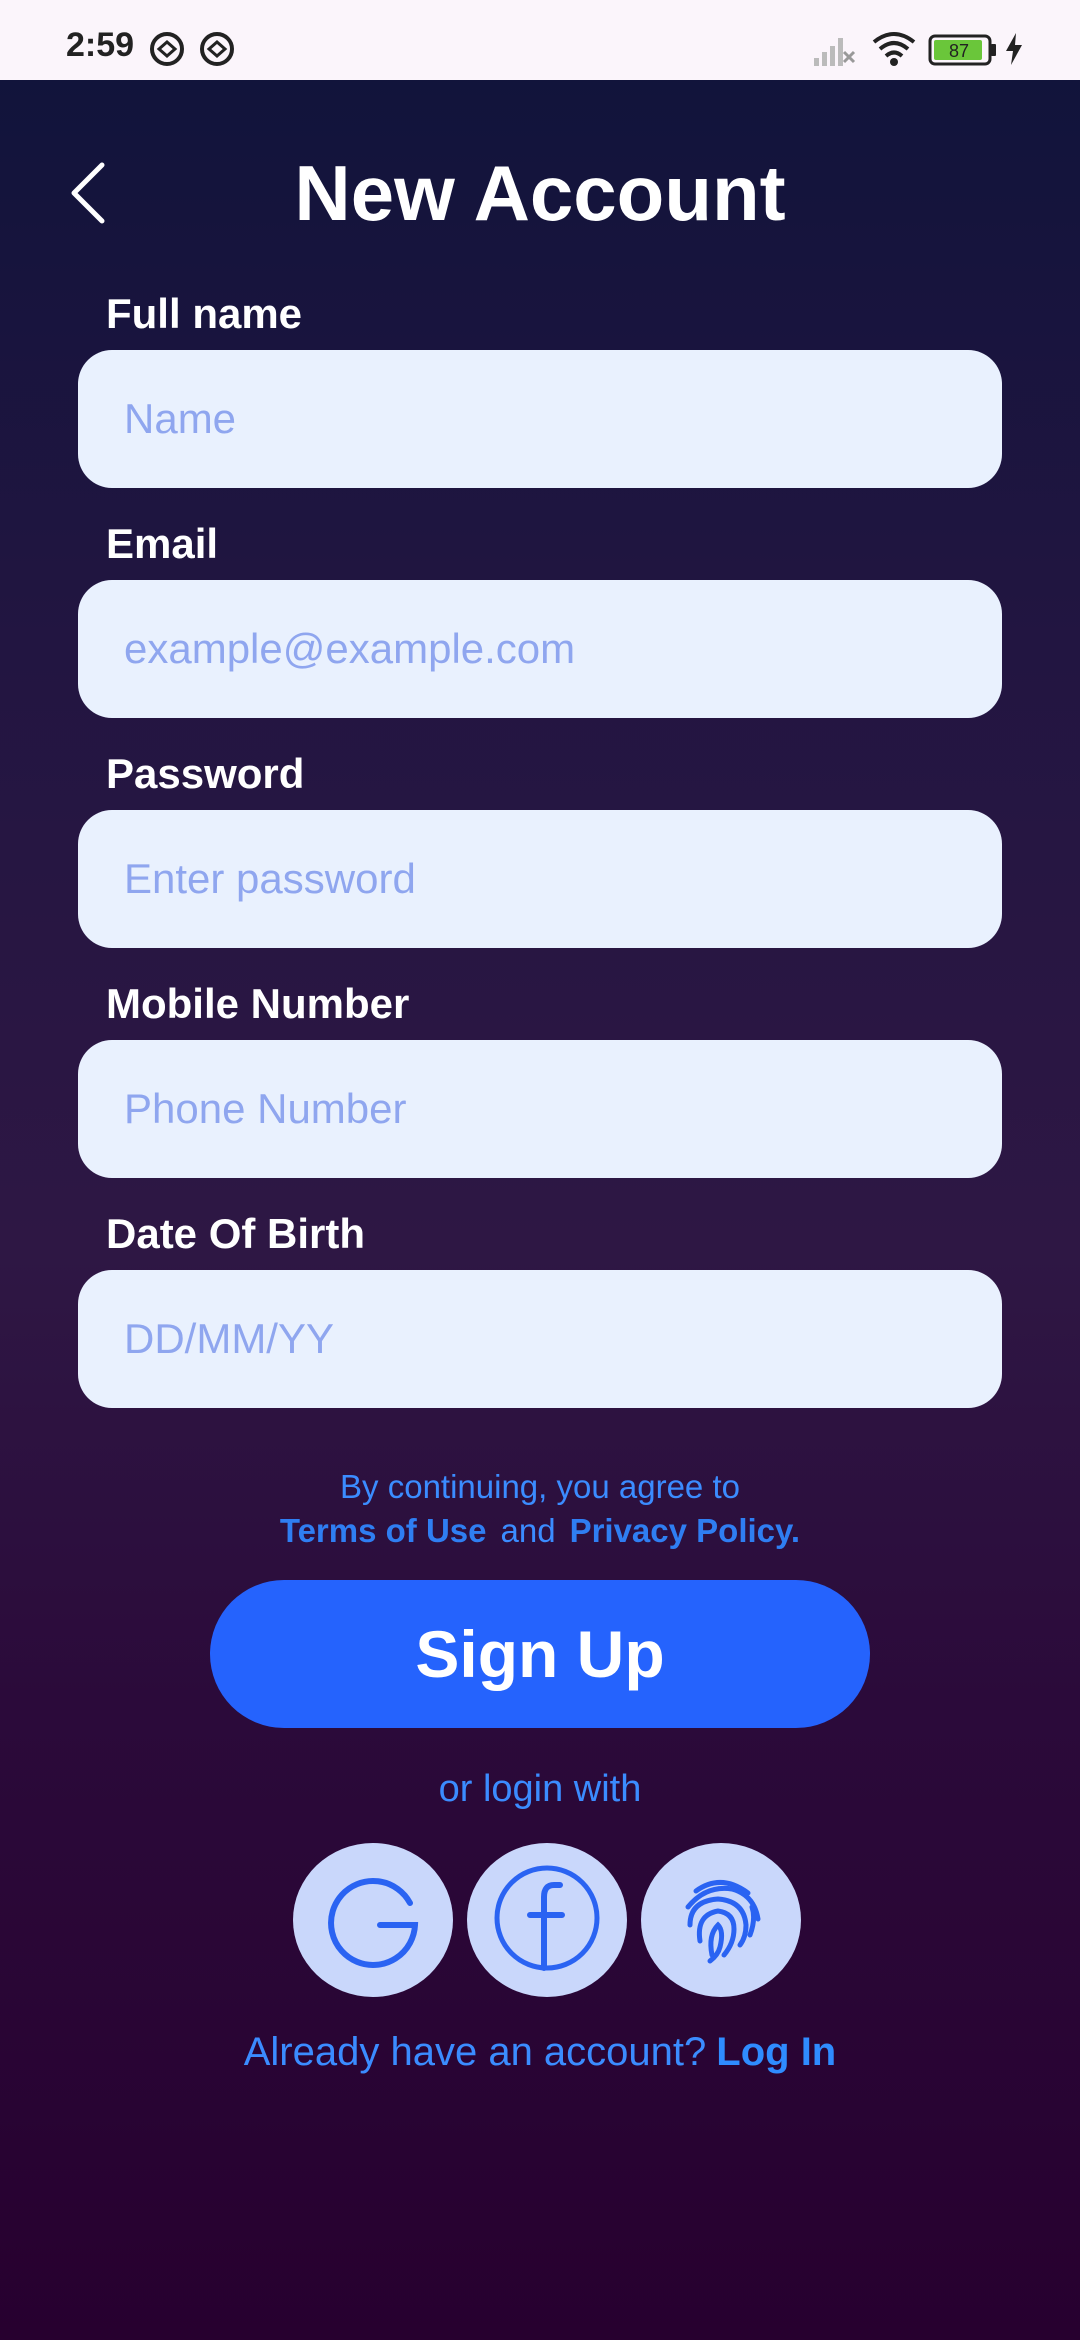 The width and height of the screenshot is (1080, 2340). I want to click on mobile-number-field, so click(540, 1109).